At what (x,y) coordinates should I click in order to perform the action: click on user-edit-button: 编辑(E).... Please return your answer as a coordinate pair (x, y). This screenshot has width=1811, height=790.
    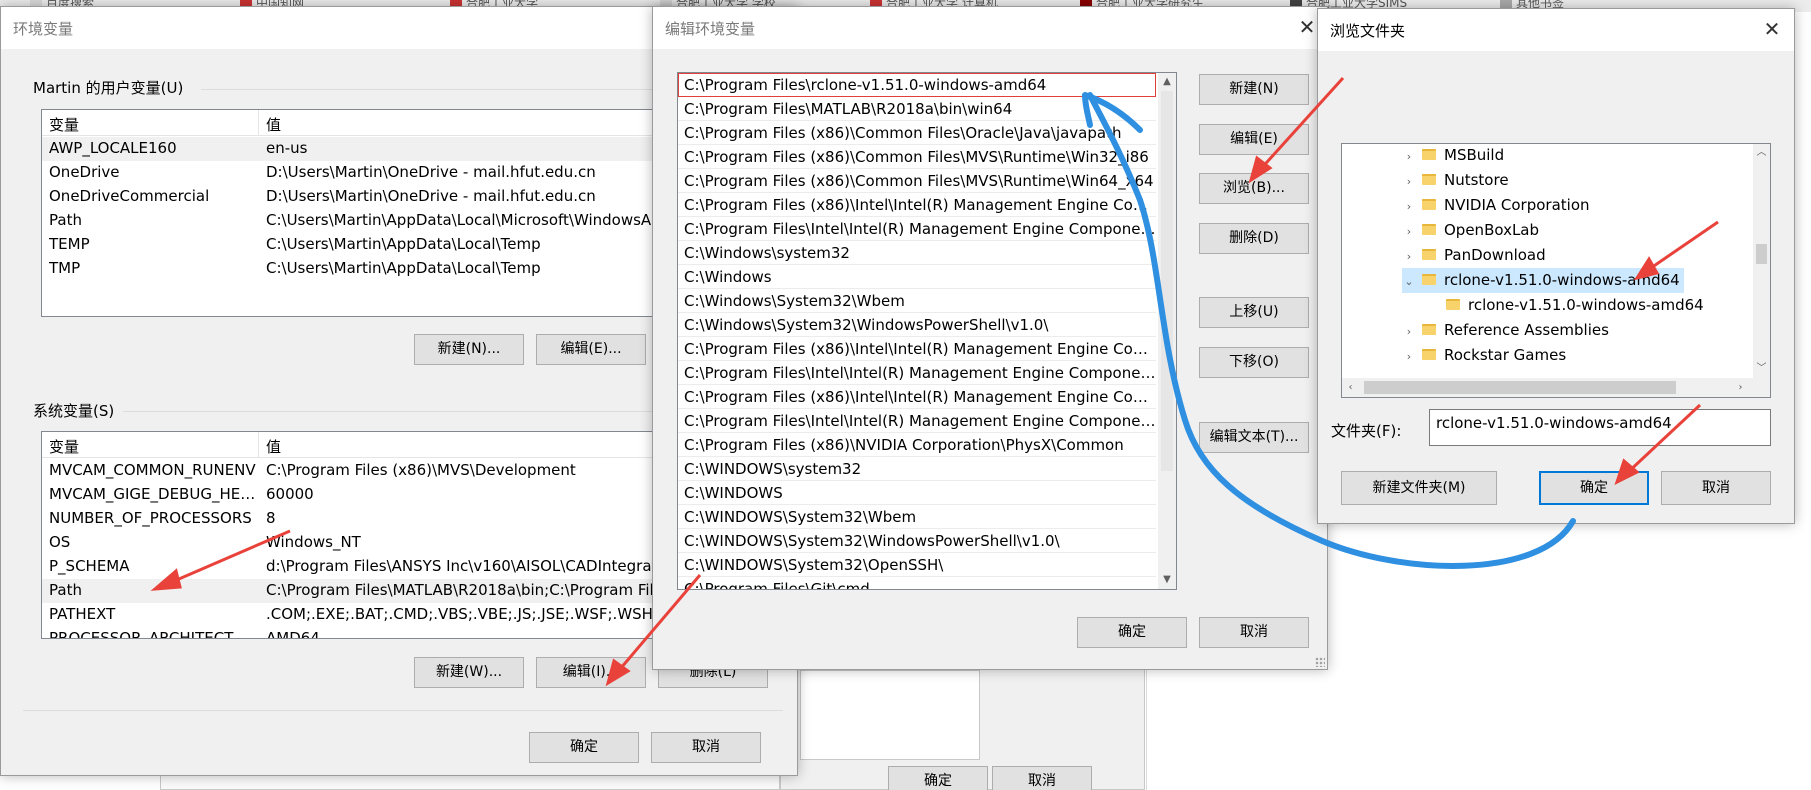
    Looking at the image, I should click on (591, 349).